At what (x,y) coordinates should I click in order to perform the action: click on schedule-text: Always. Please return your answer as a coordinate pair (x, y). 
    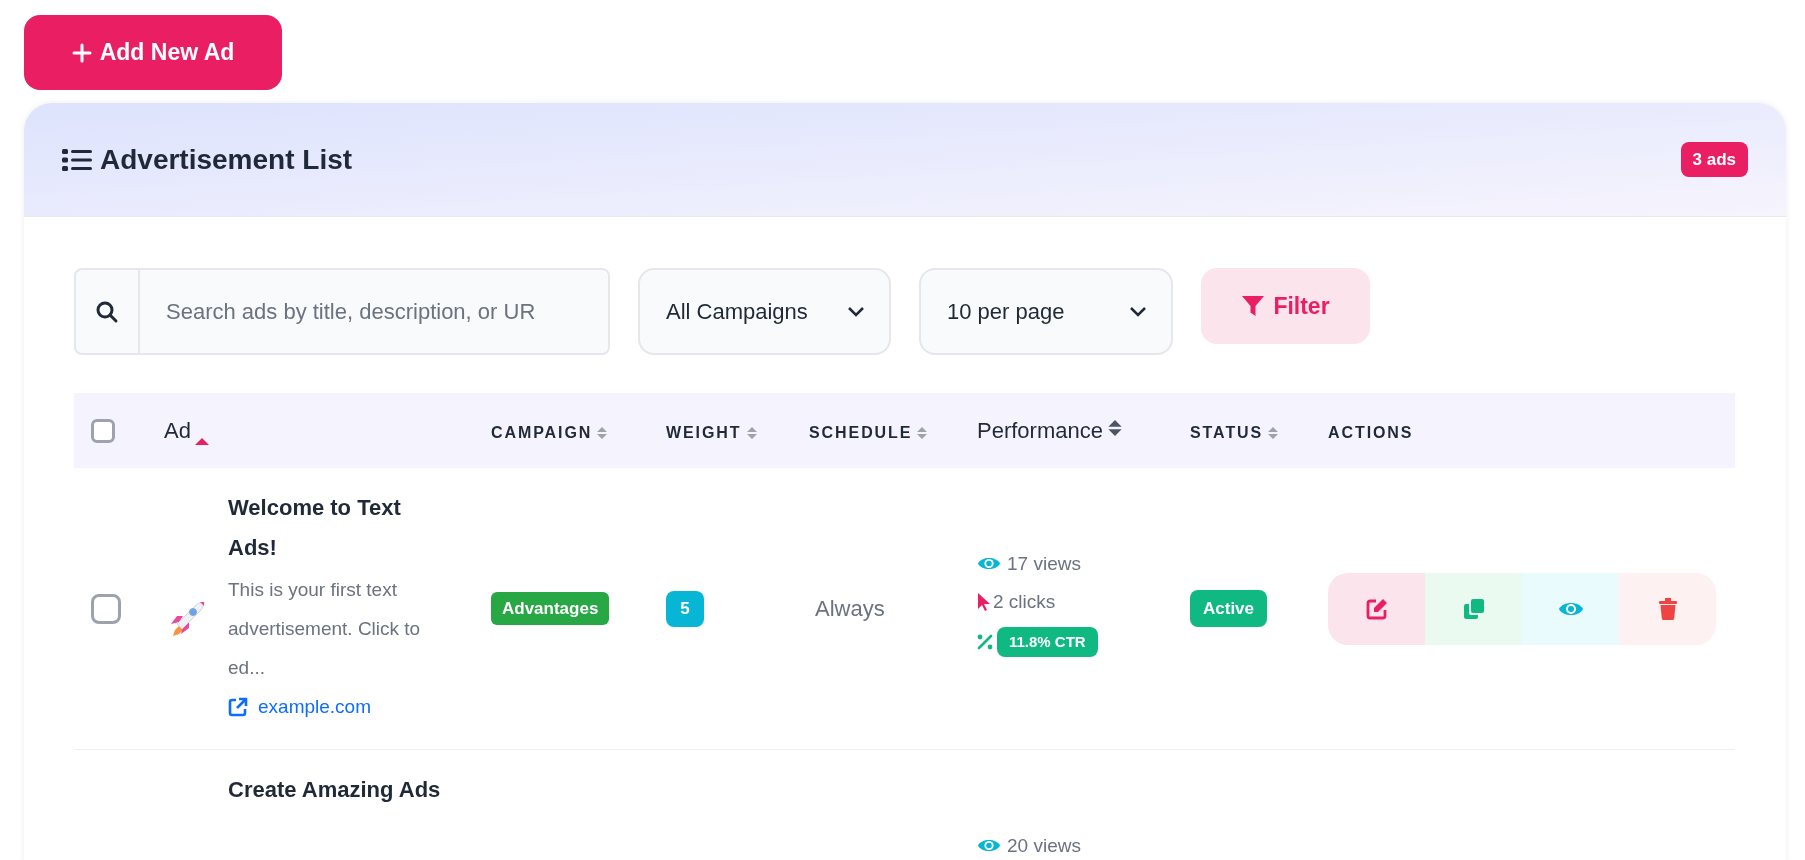
    Looking at the image, I should click on (849, 608).